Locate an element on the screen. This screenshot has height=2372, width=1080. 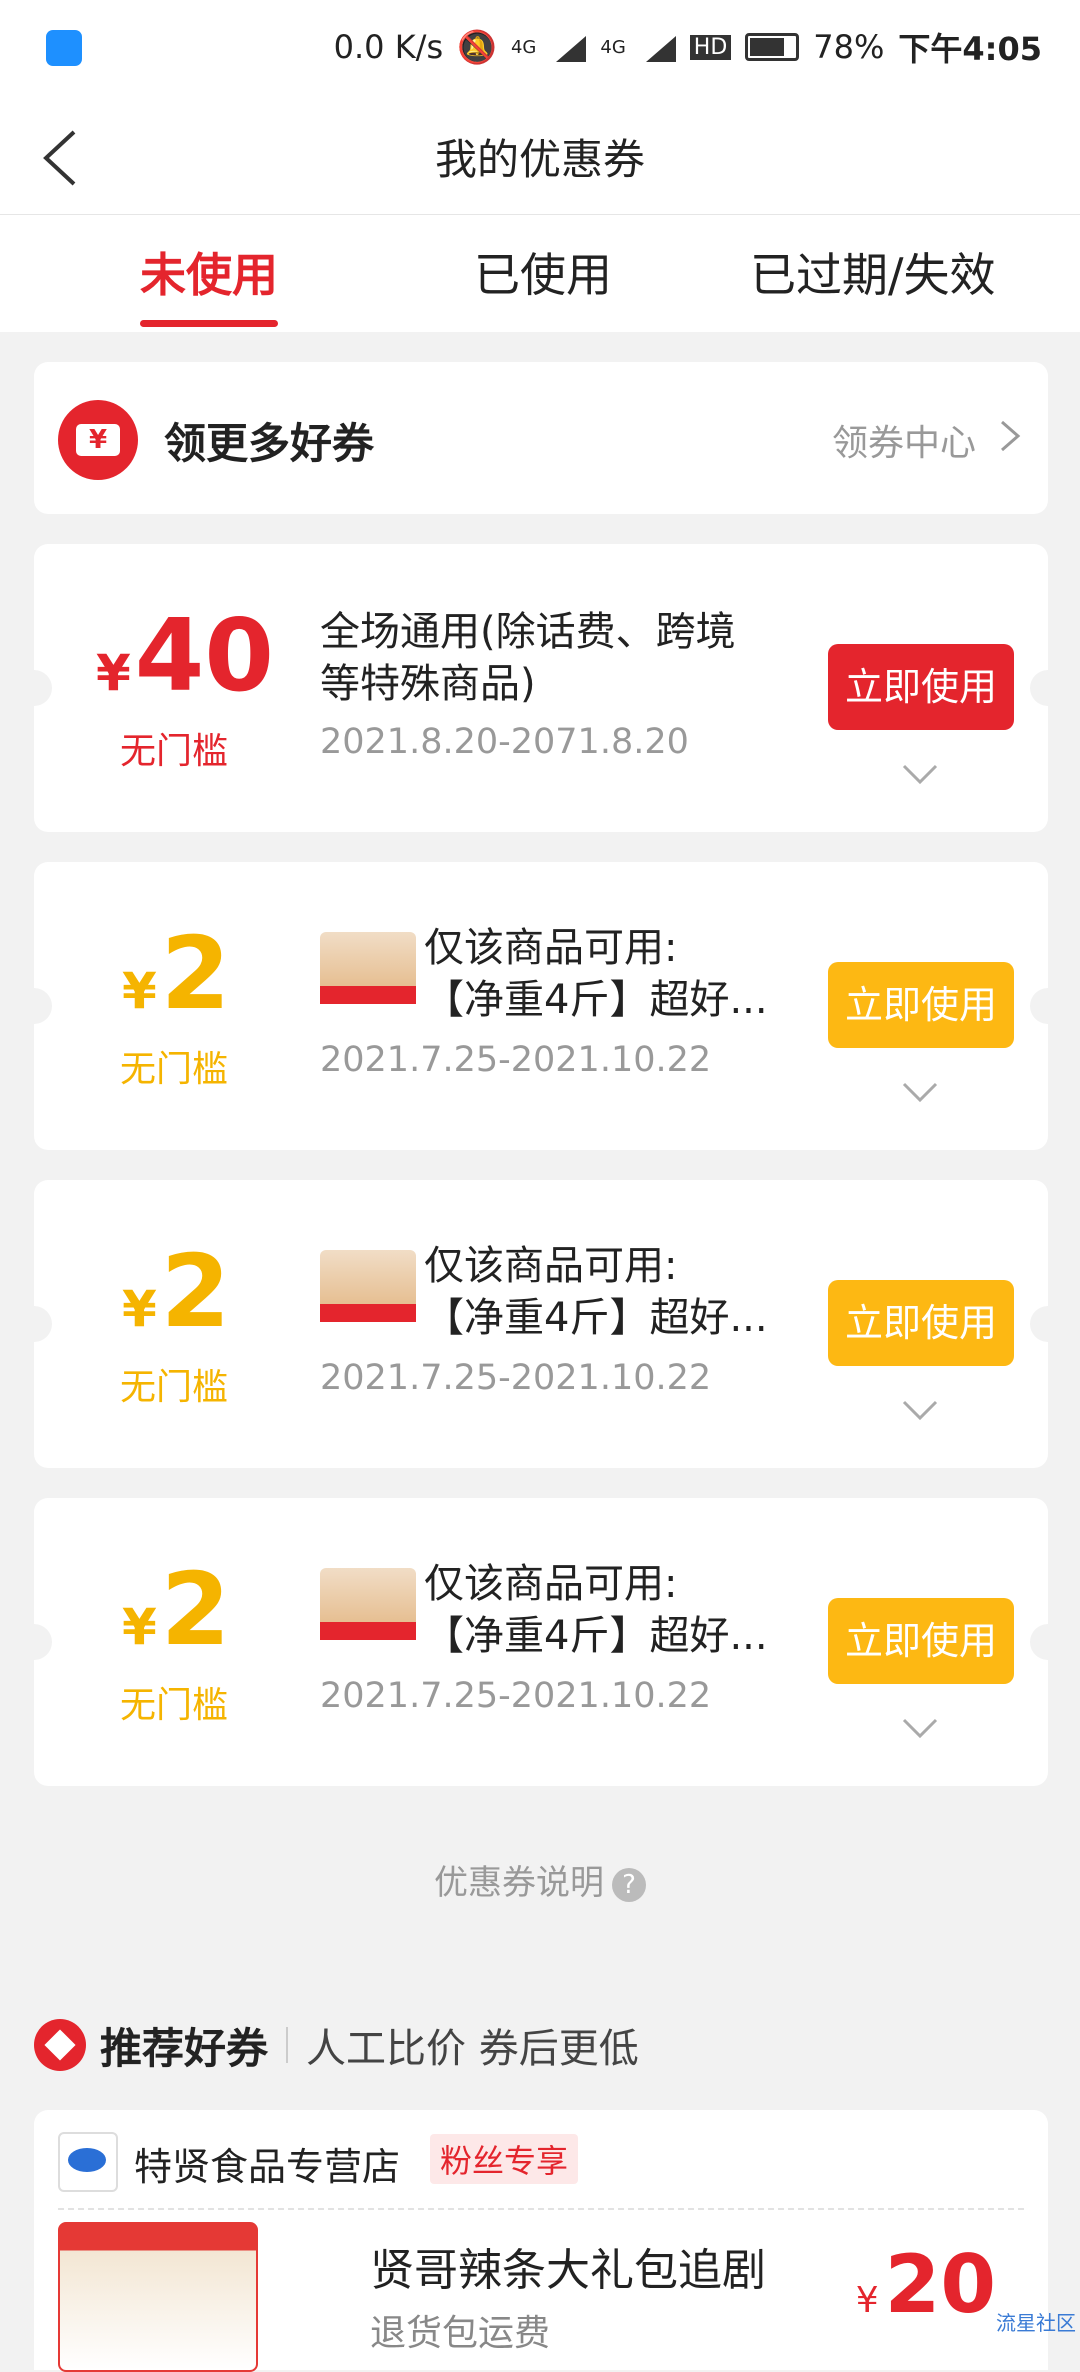
cloud-icon is located at coordinates (64, 48).